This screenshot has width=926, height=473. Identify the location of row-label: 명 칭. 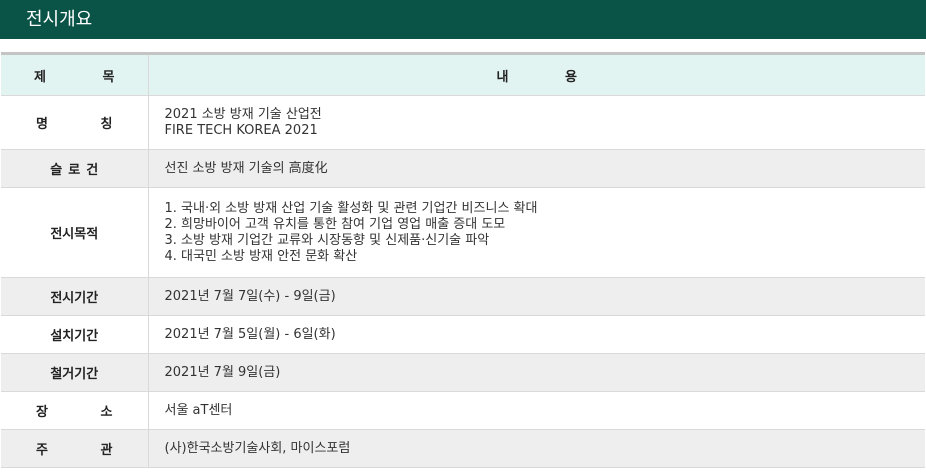
(86, 124).